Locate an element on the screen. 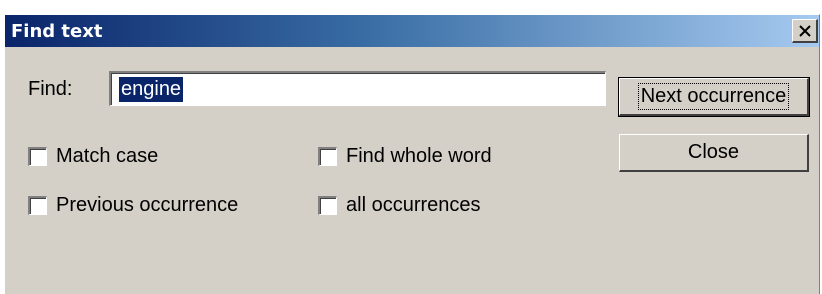 The width and height of the screenshot is (822, 294). close-window-button is located at coordinates (805, 31).